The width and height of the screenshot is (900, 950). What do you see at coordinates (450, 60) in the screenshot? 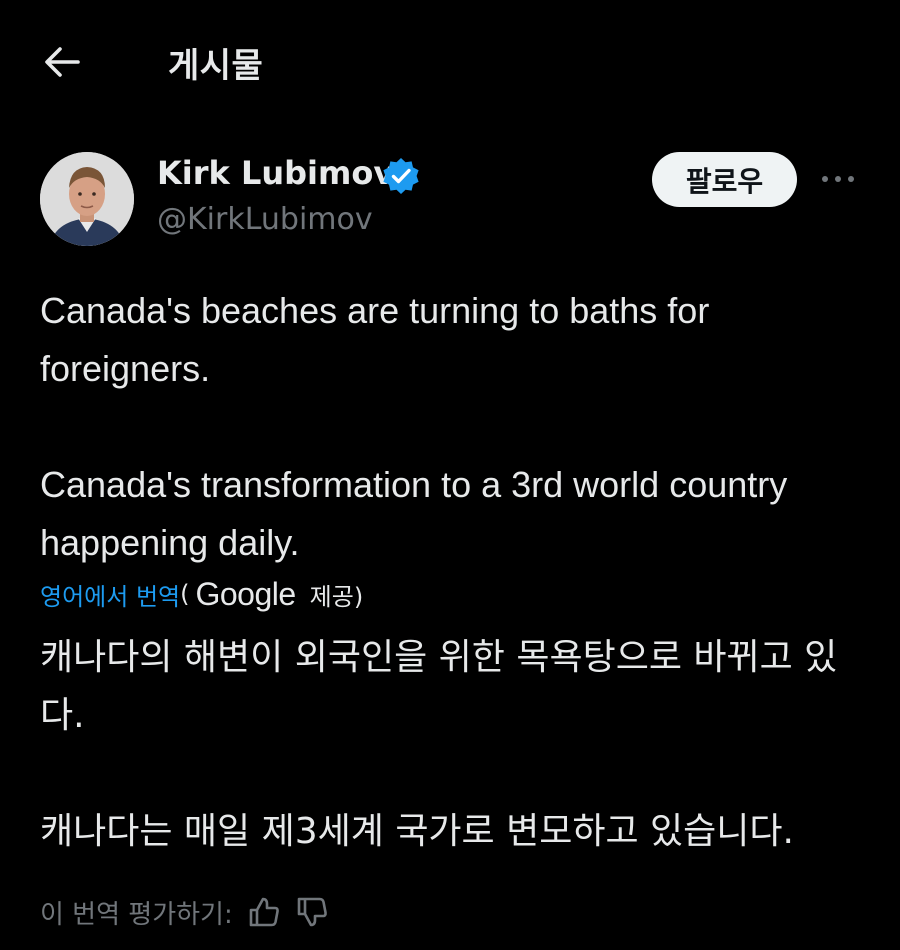
I see `top-bar: 게시물` at bounding box center [450, 60].